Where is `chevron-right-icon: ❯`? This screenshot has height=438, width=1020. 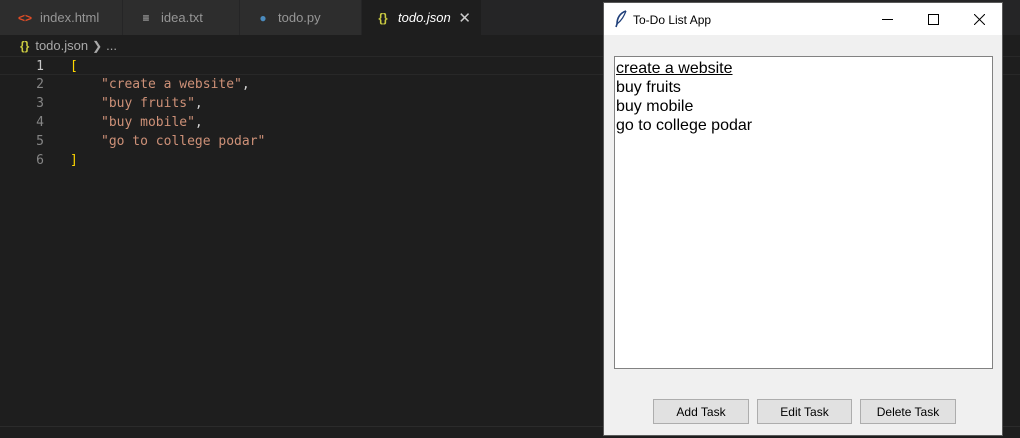
chevron-right-icon: ❯ is located at coordinates (97, 45).